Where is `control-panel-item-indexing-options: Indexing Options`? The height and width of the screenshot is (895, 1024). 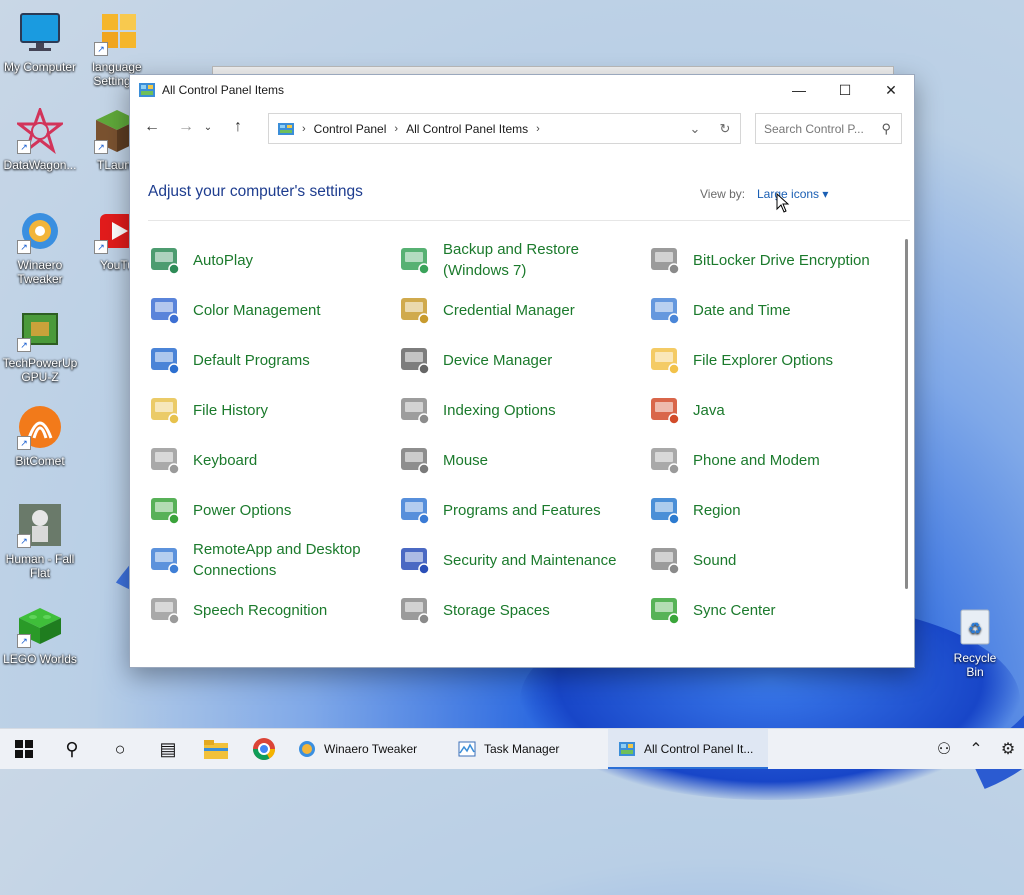 control-panel-item-indexing-options: Indexing Options is located at coordinates (523, 410).